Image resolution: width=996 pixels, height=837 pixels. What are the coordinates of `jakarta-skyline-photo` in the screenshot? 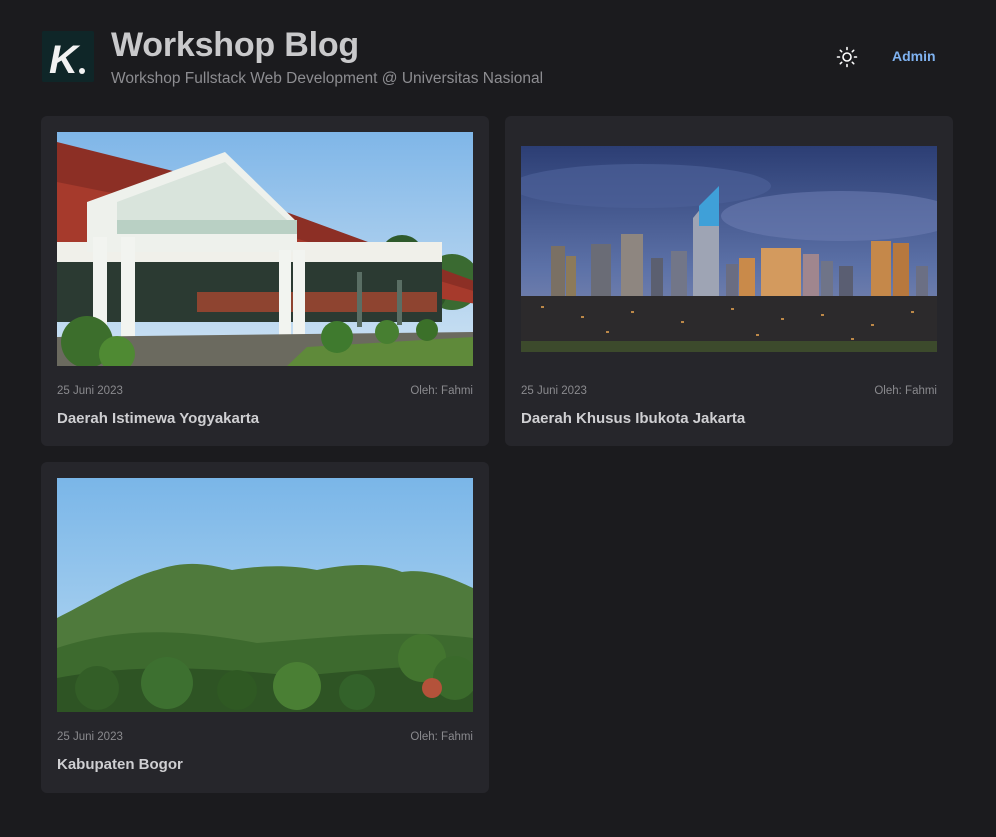 It's located at (729, 249).